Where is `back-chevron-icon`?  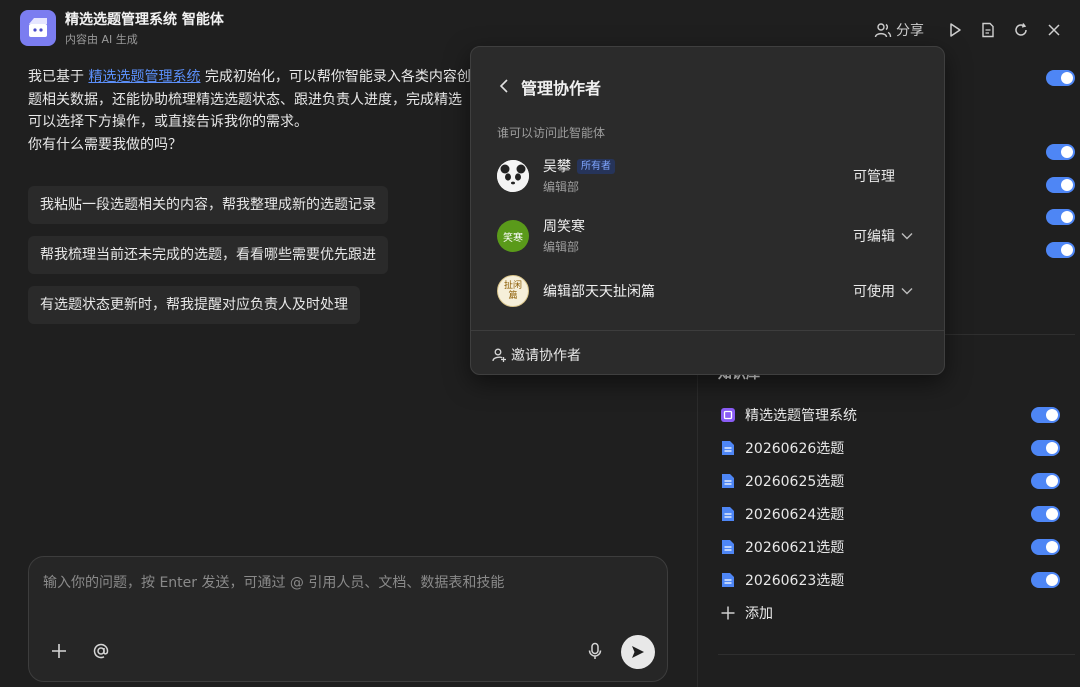 back-chevron-icon is located at coordinates (504, 86).